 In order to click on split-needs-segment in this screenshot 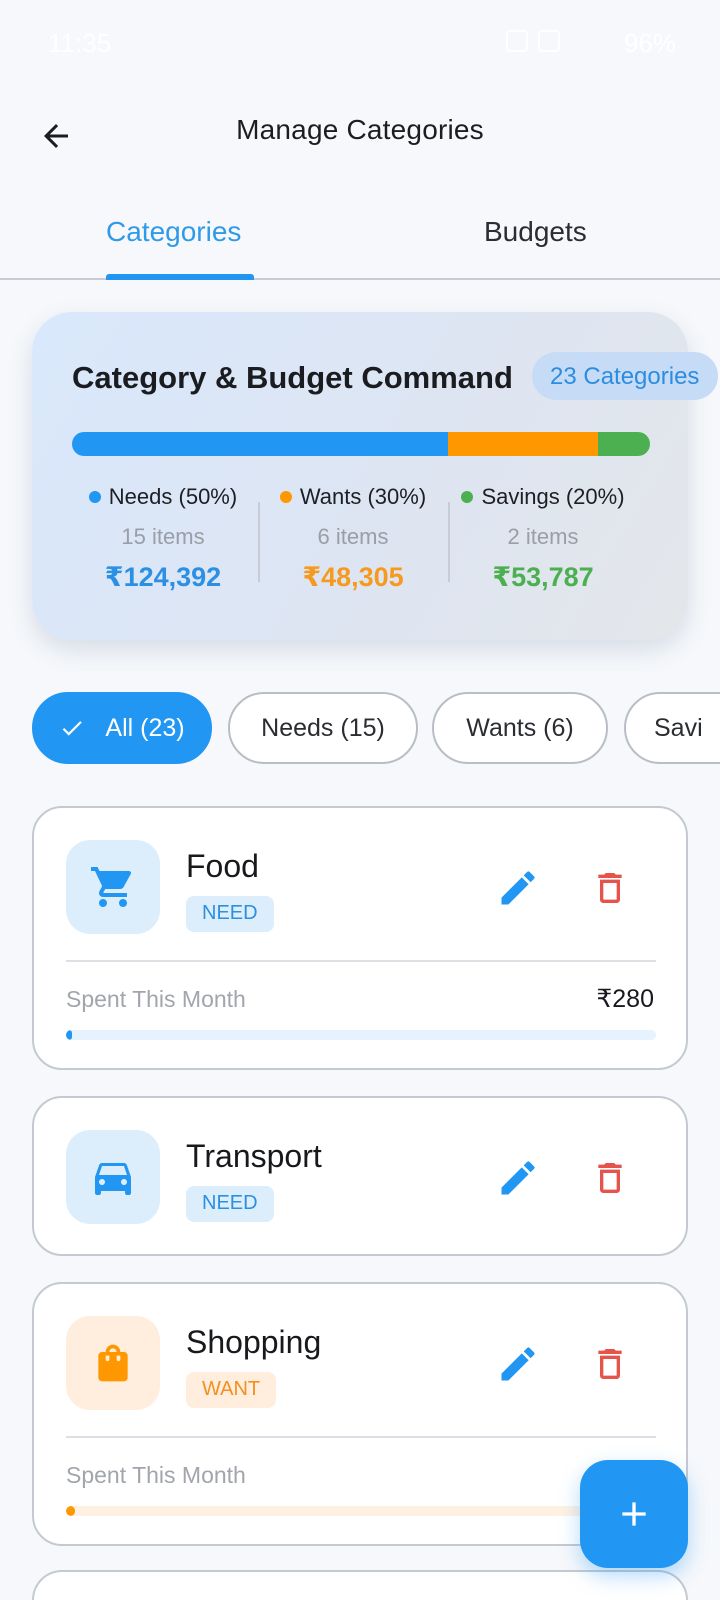, I will do `click(260, 444)`.